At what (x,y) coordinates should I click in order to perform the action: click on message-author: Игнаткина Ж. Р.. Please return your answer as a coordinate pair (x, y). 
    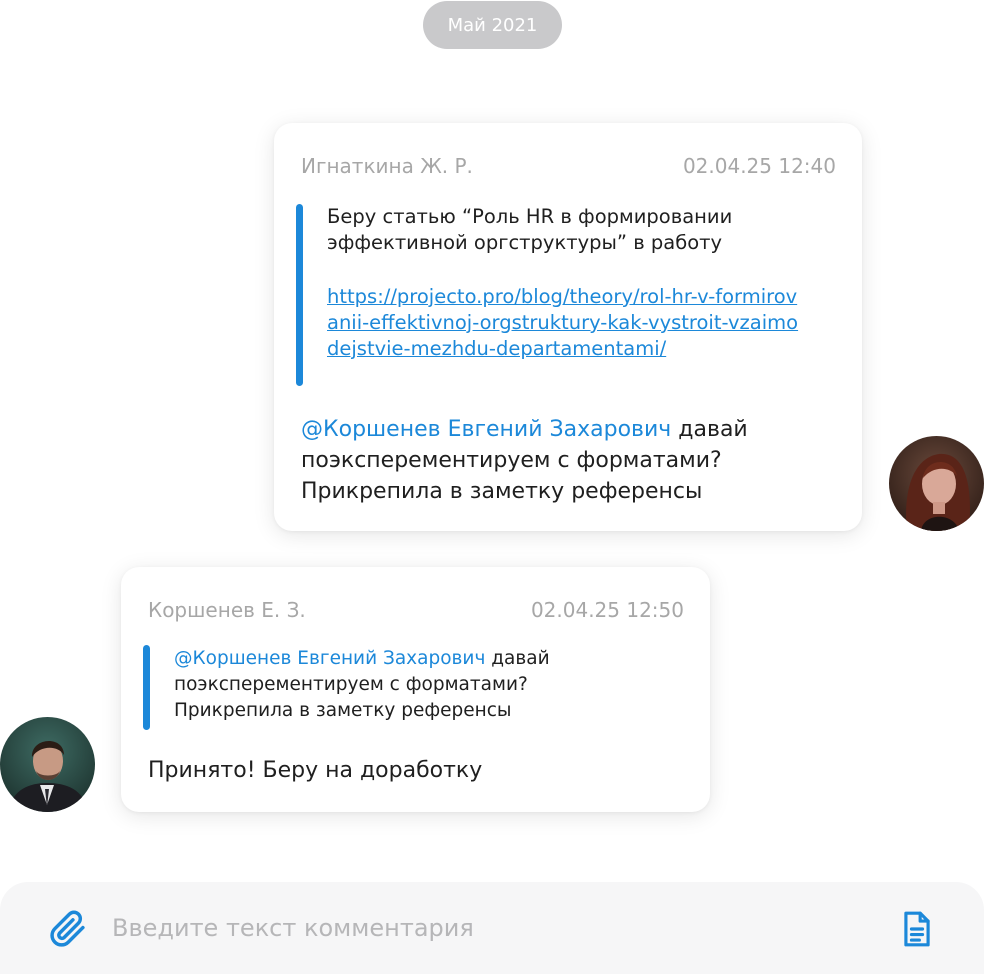
    Looking at the image, I should click on (387, 166).